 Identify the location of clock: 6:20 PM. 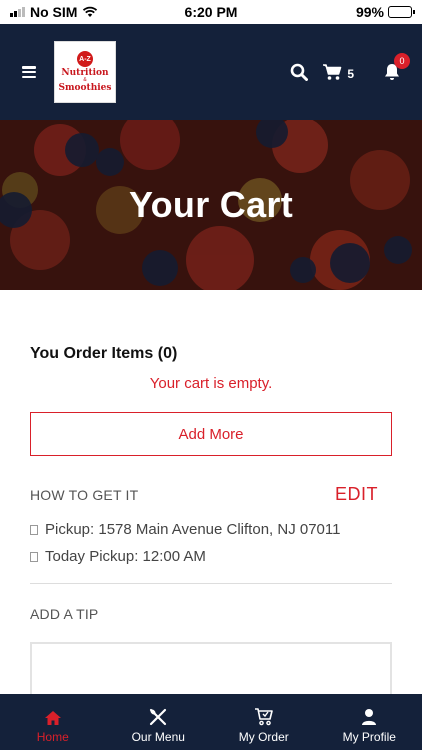
(211, 12).